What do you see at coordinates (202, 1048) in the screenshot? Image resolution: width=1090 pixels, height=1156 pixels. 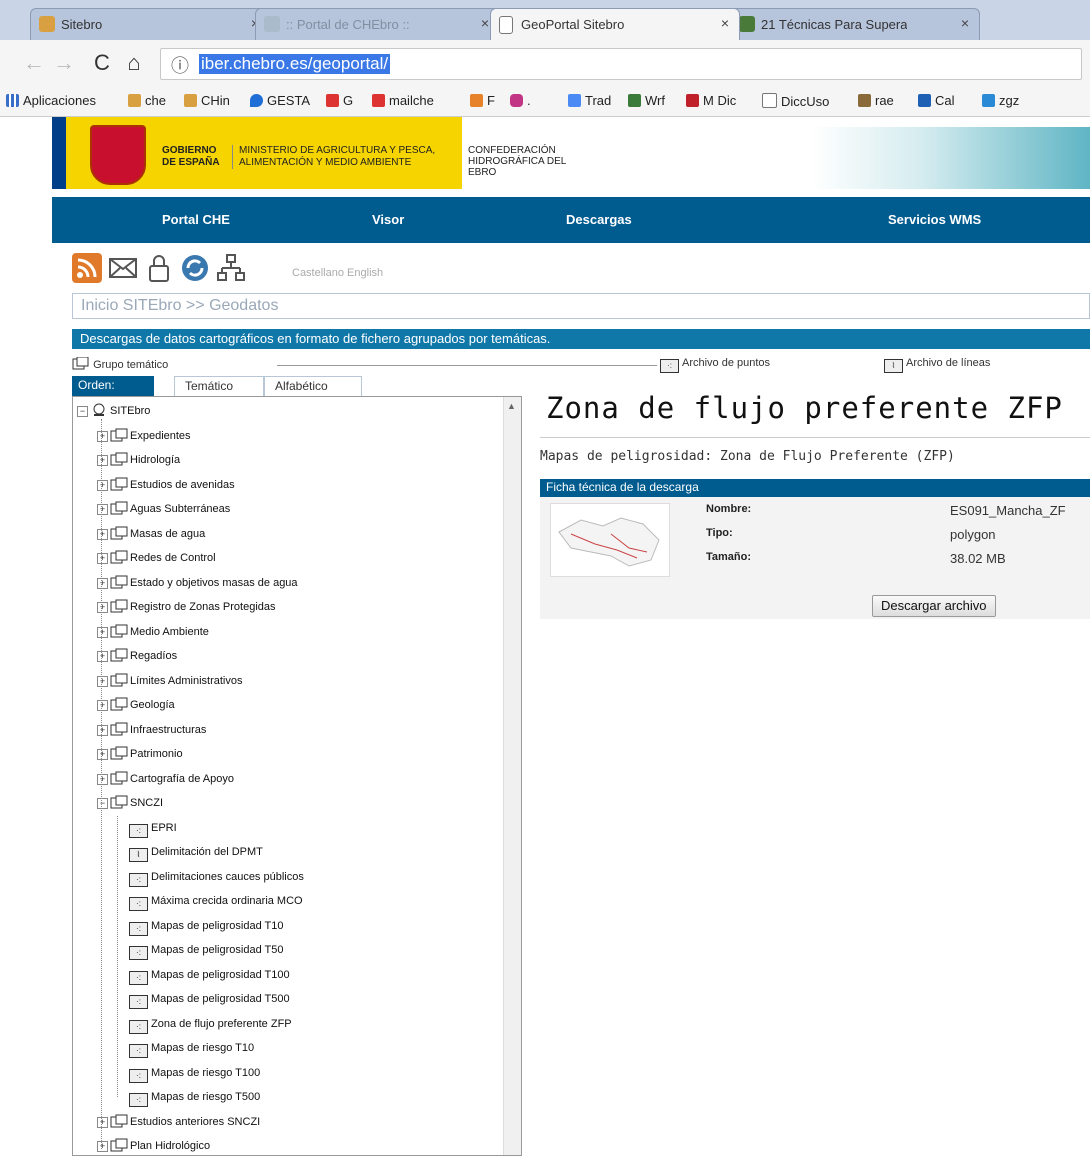 I see `node-label: Mapas de riesgo T10` at bounding box center [202, 1048].